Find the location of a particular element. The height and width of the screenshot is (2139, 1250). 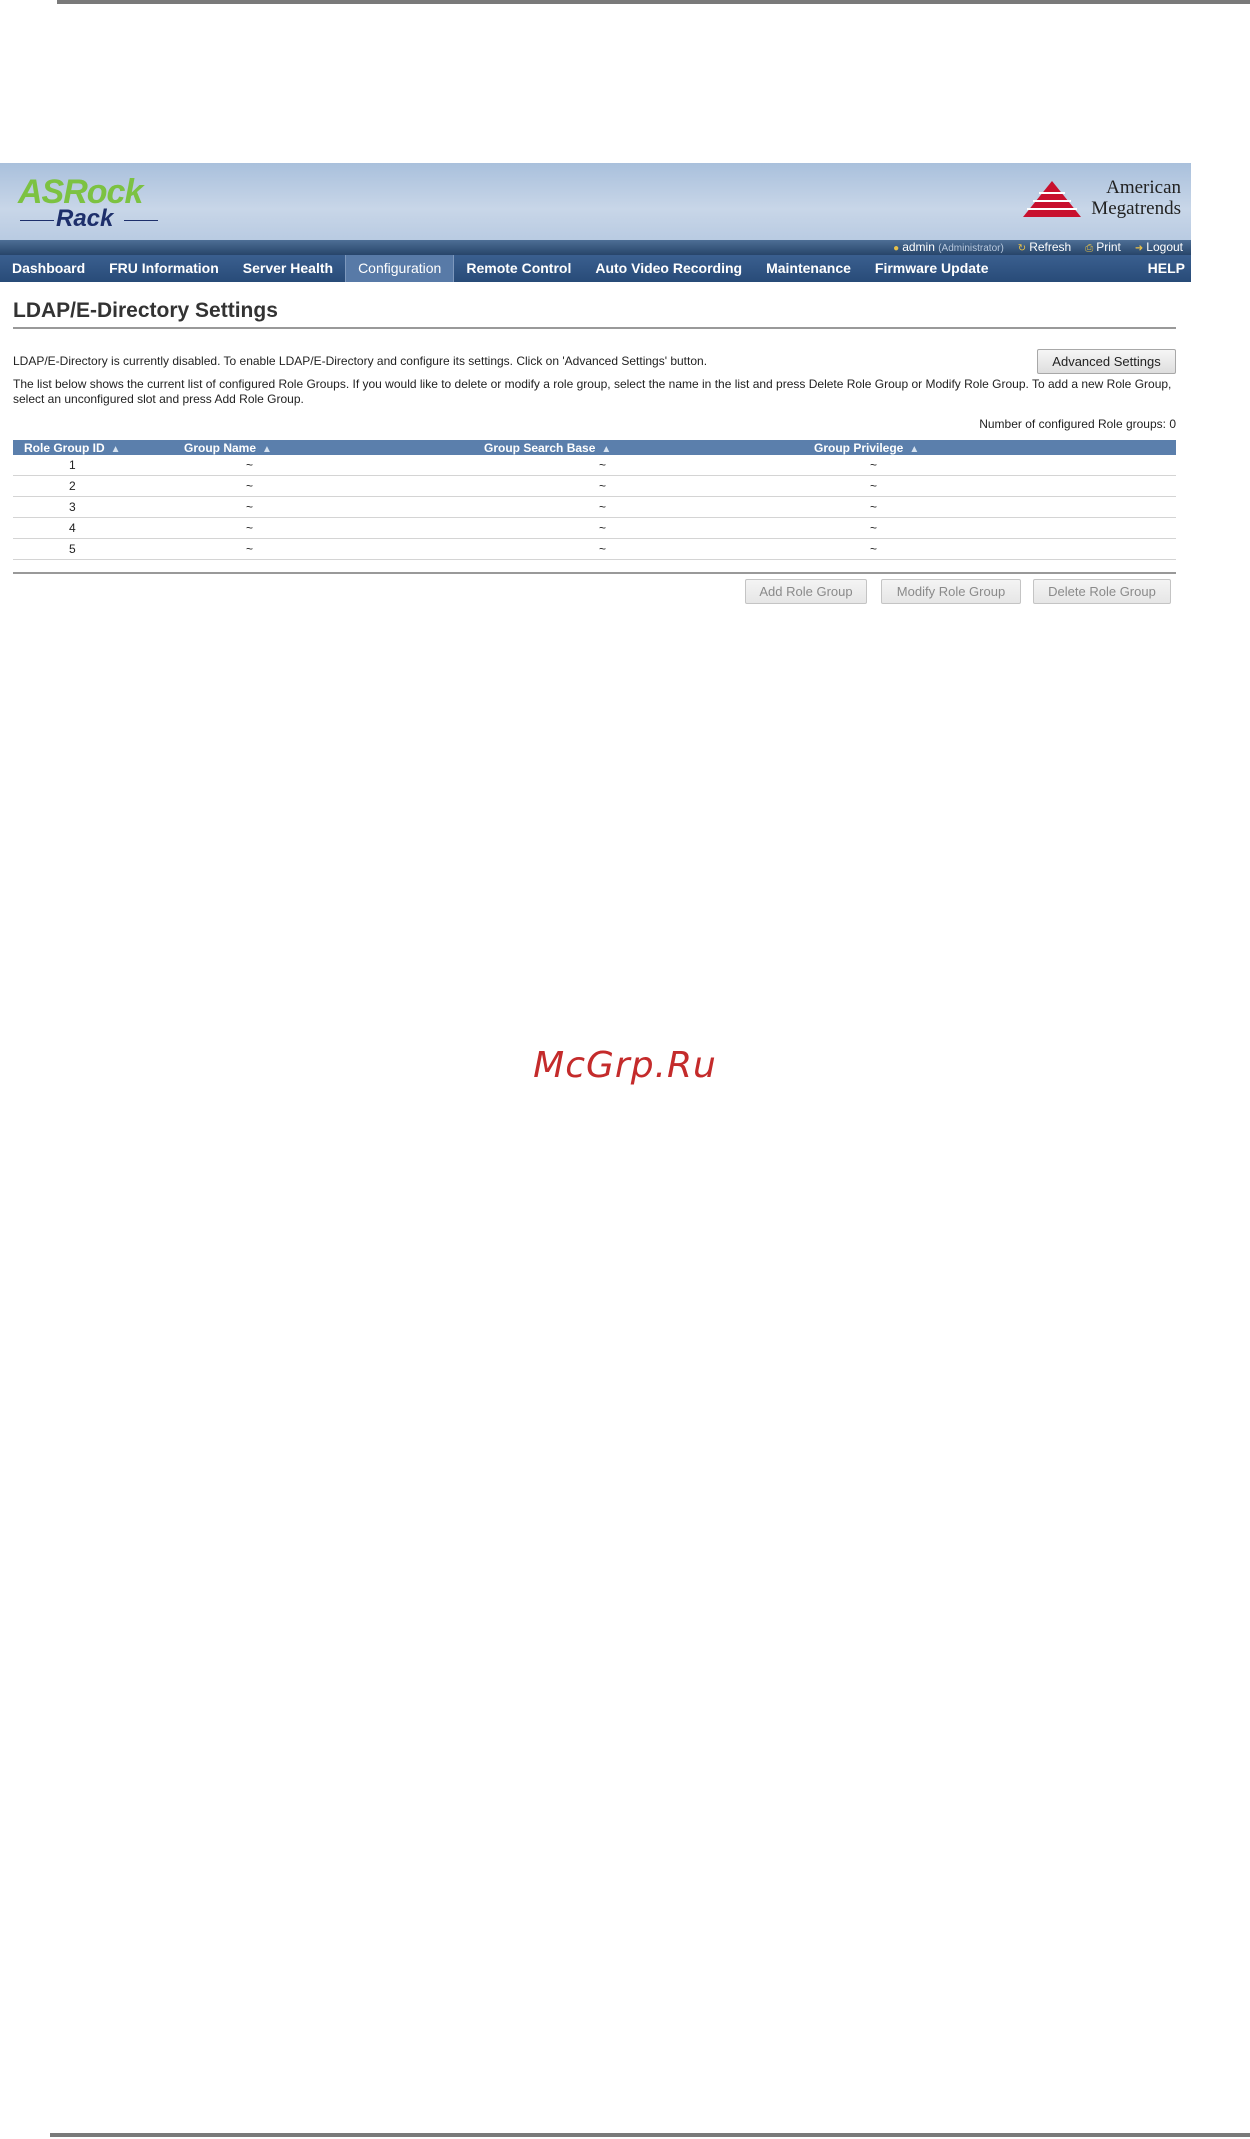

column-header-group-privilege: Group Privilege ▲ is located at coordinates (995, 447).